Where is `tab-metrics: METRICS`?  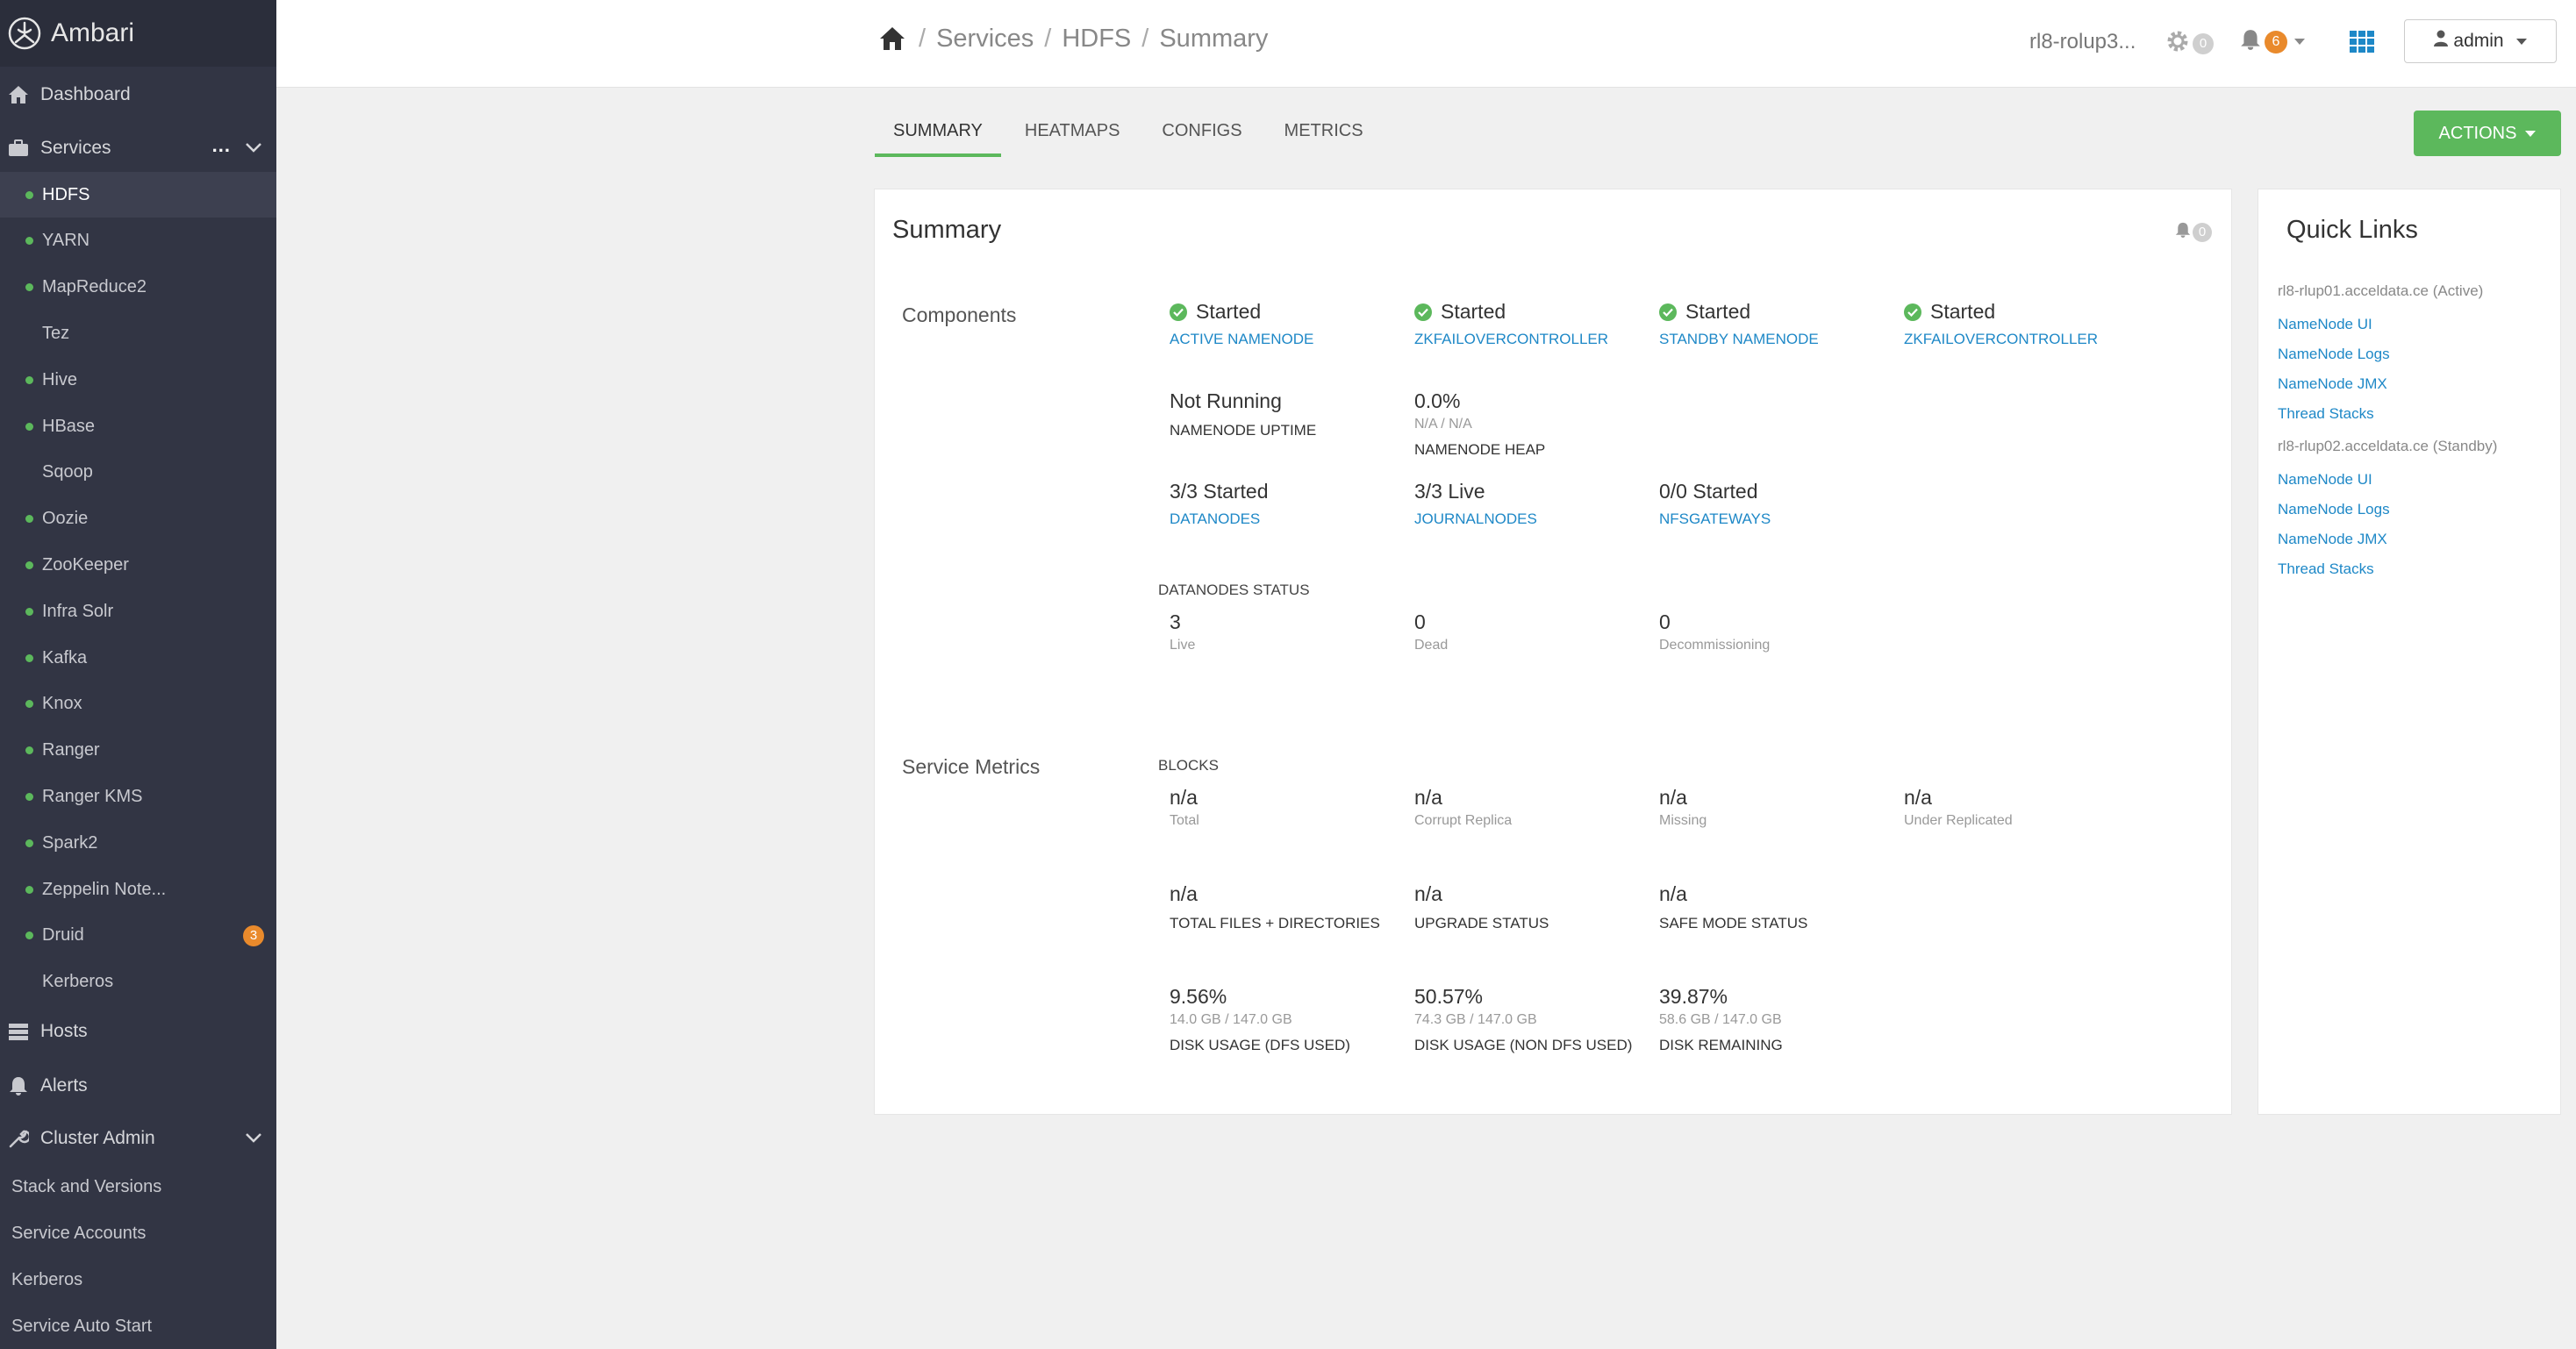 tab-metrics: METRICS is located at coordinates (1324, 139).